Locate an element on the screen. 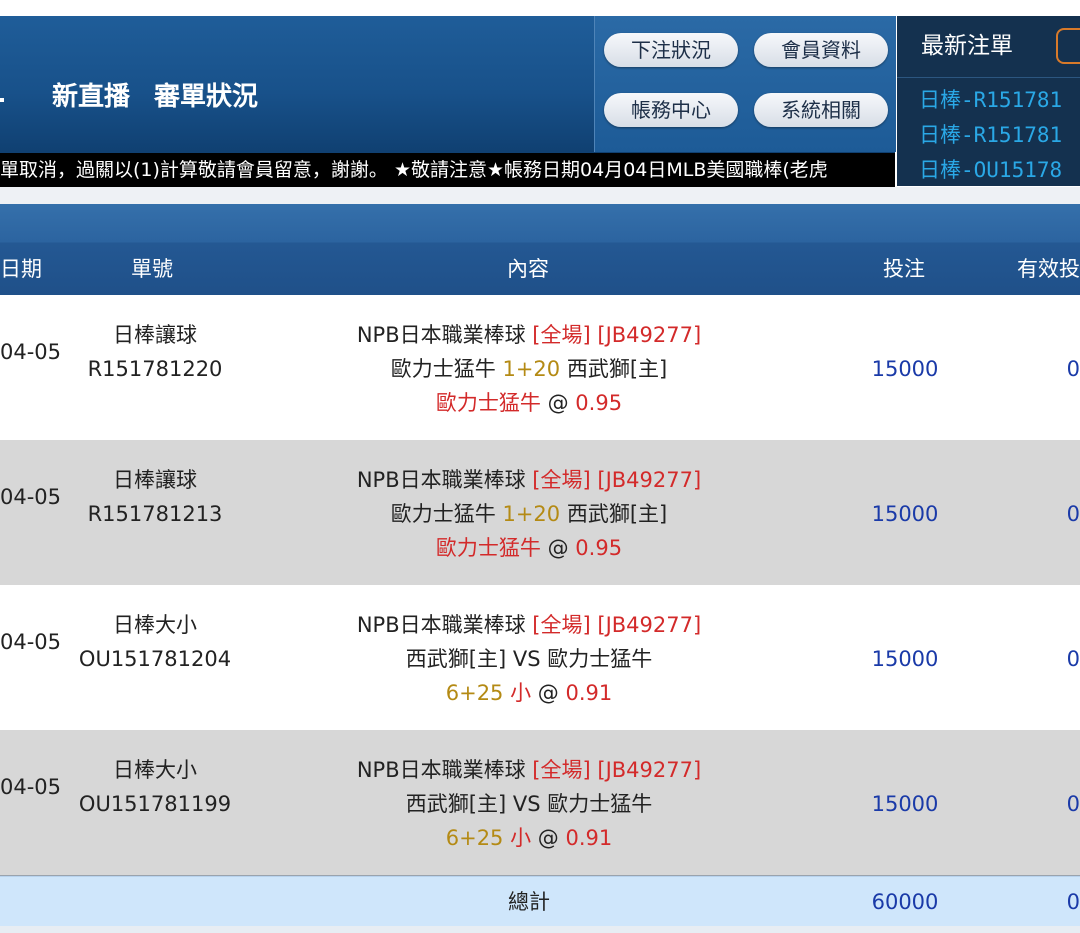 The image size is (1080, 933). header-button-panel: 下注狀況 會員資料 帳務中心 系統相關 is located at coordinates (745, 84).